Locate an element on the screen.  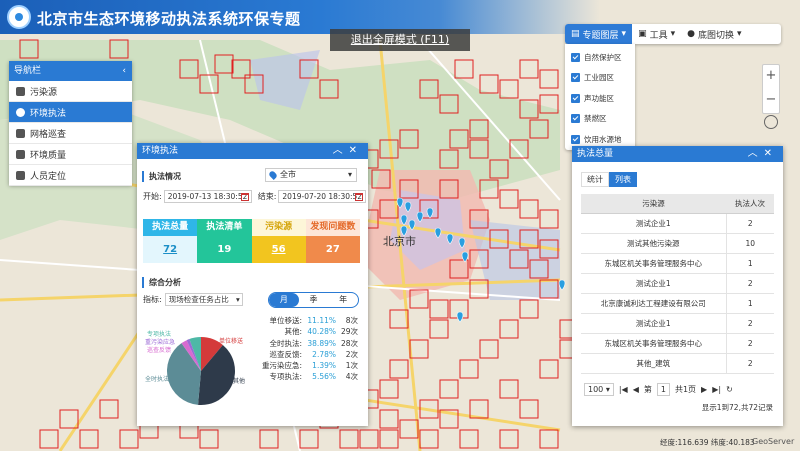
user-icon is located at coordinates (20, 133).